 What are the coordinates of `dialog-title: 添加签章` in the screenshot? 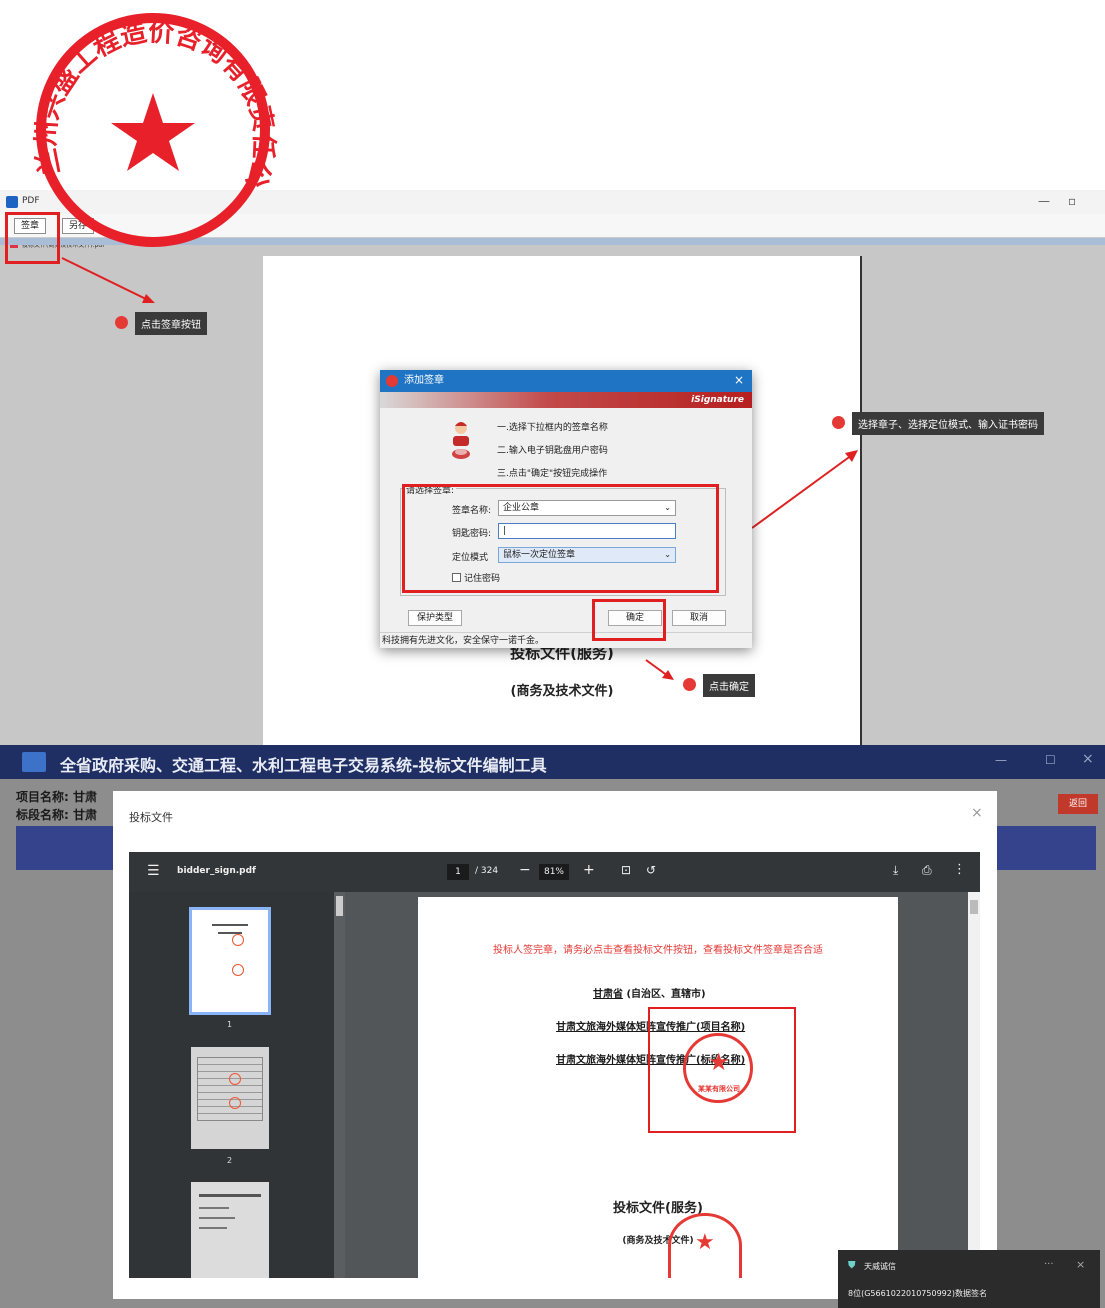 It's located at (424, 380).